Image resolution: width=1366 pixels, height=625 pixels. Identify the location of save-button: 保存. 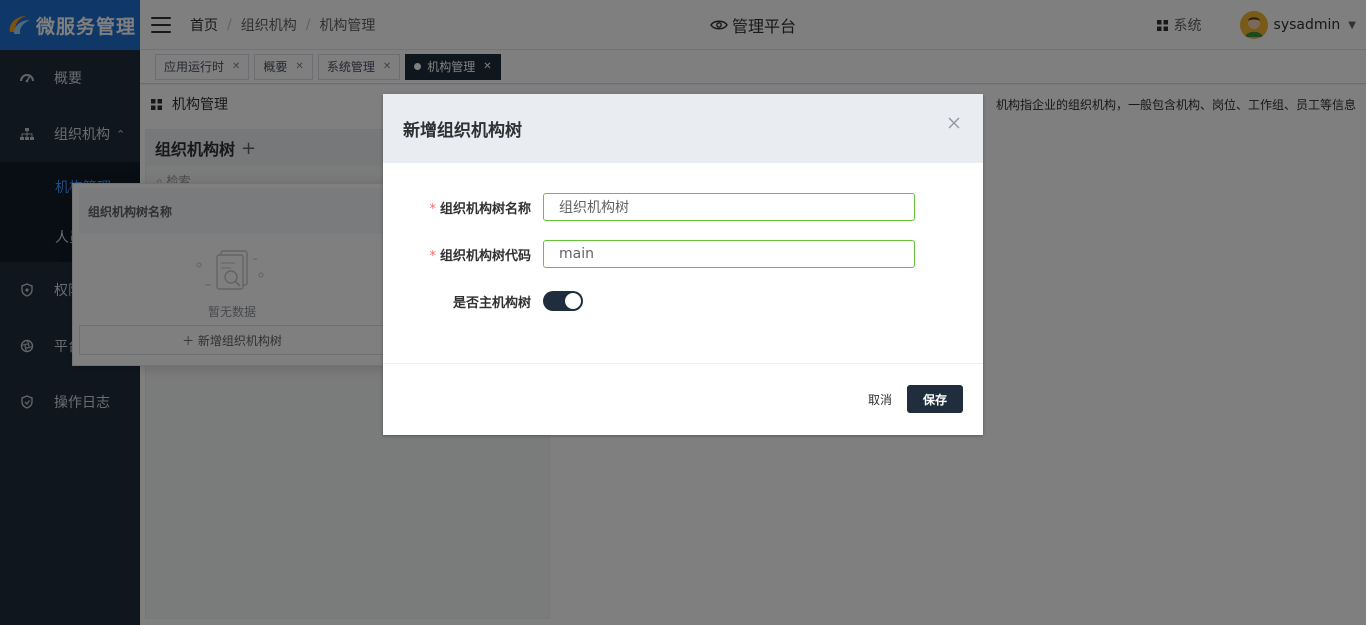
(935, 399).